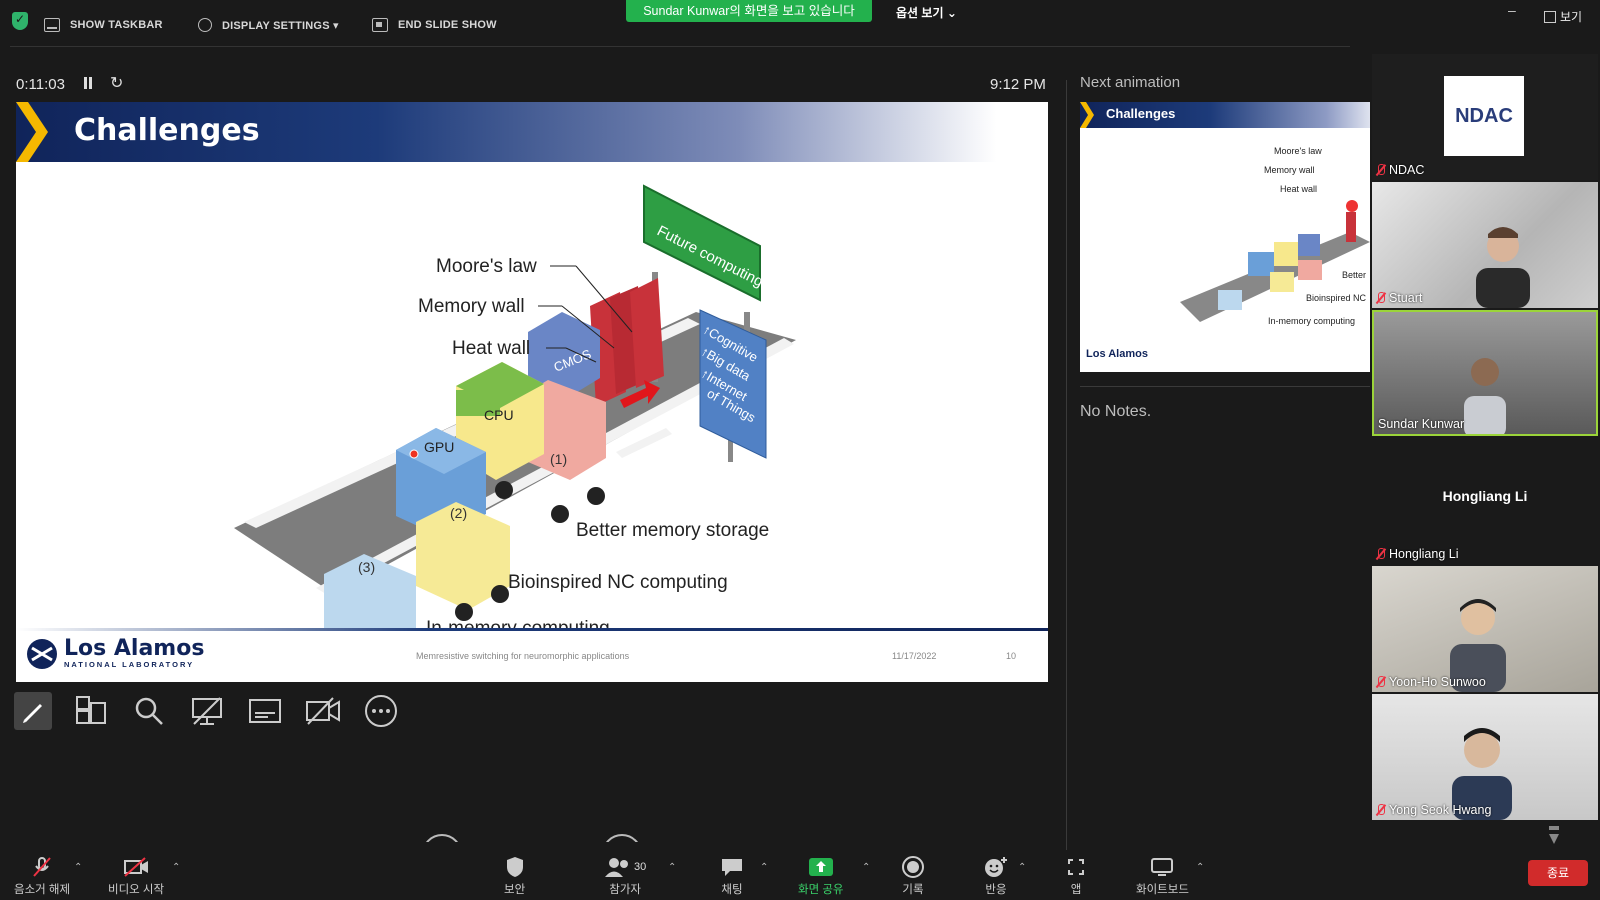  What do you see at coordinates (514, 876) in the screenshot?
I see `security-button: 보안` at bounding box center [514, 876].